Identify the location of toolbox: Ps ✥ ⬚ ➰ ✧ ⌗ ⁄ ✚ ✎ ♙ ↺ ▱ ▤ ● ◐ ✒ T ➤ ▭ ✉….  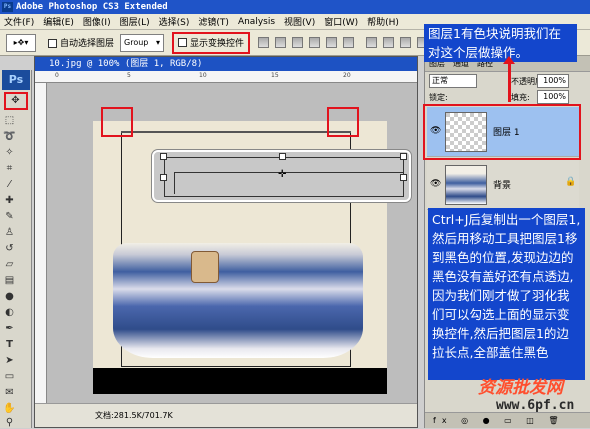
(16, 249).